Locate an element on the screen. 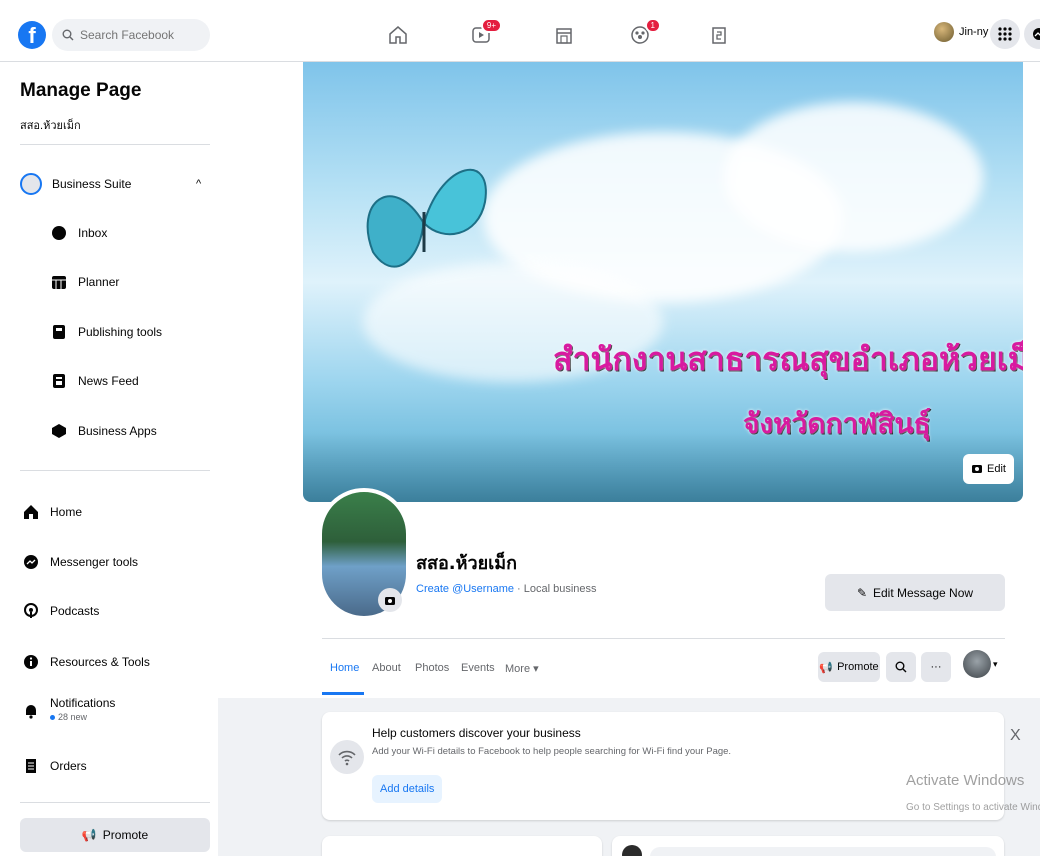  cover-title: สำนักงานสาธารณสุขอำเภอห้วยเม็ก is located at coordinates (788, 359).